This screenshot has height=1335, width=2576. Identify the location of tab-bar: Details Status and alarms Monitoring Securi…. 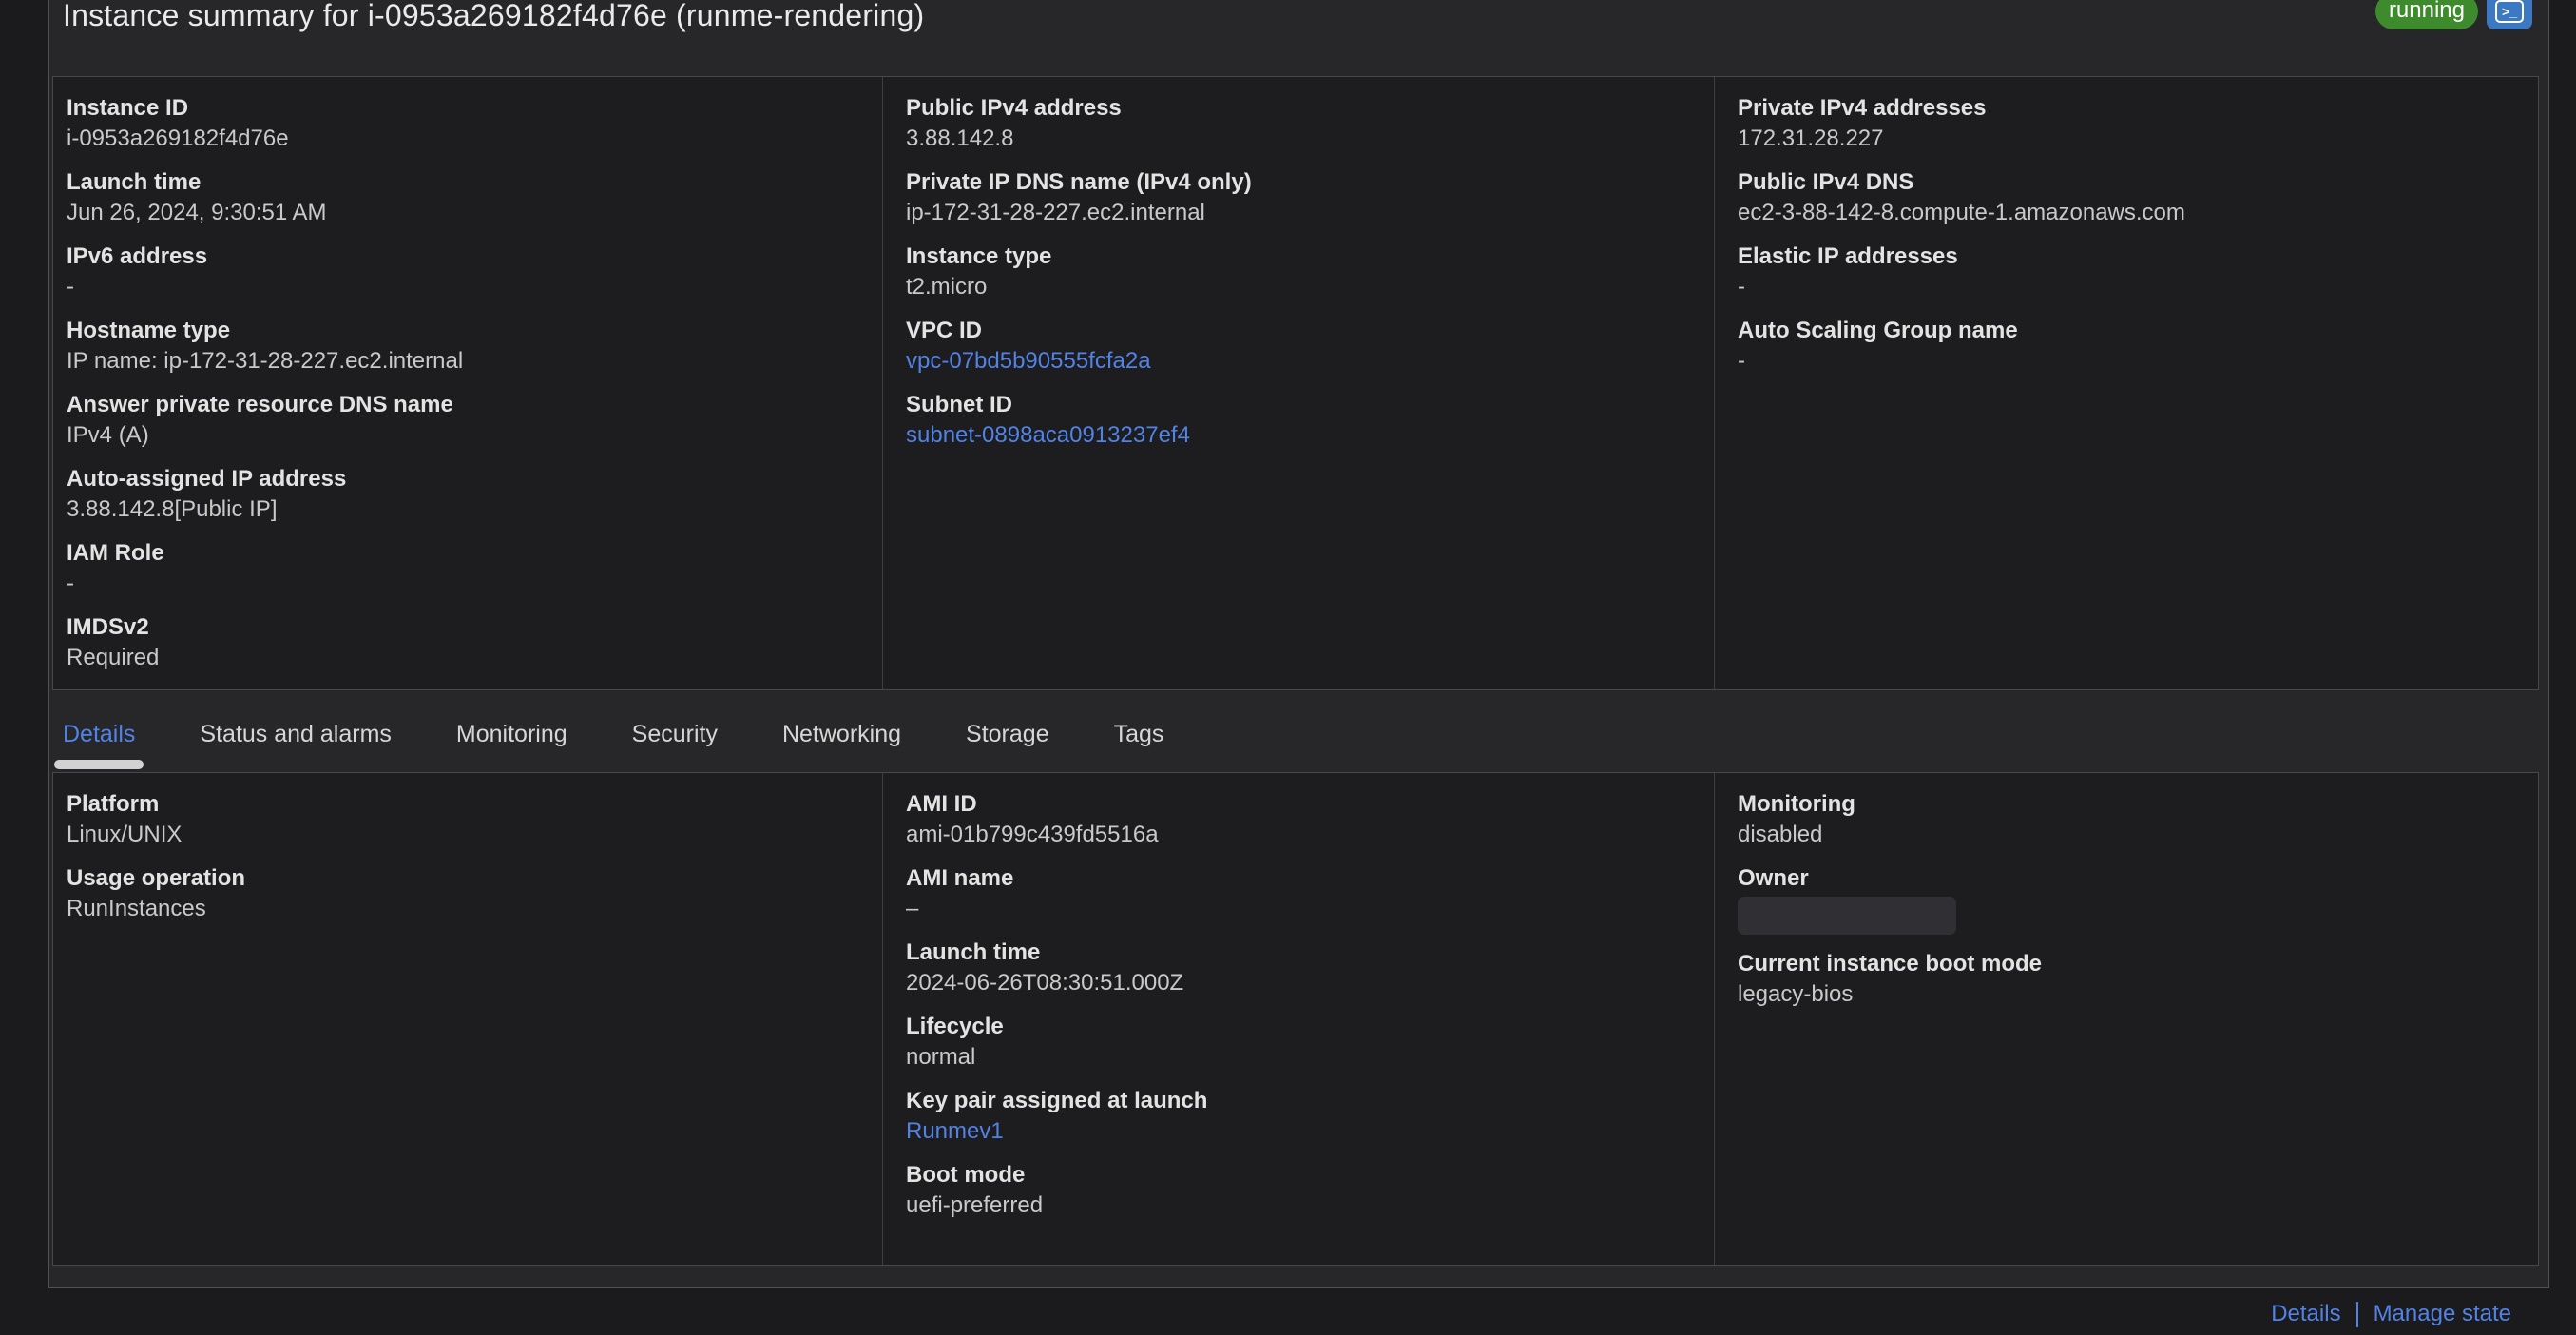
(1295, 734).